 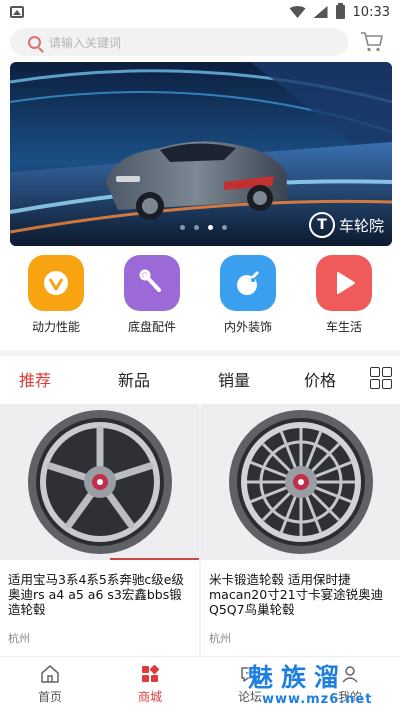 I want to click on watermark-text: 魅族溜, so click(x=298, y=677).